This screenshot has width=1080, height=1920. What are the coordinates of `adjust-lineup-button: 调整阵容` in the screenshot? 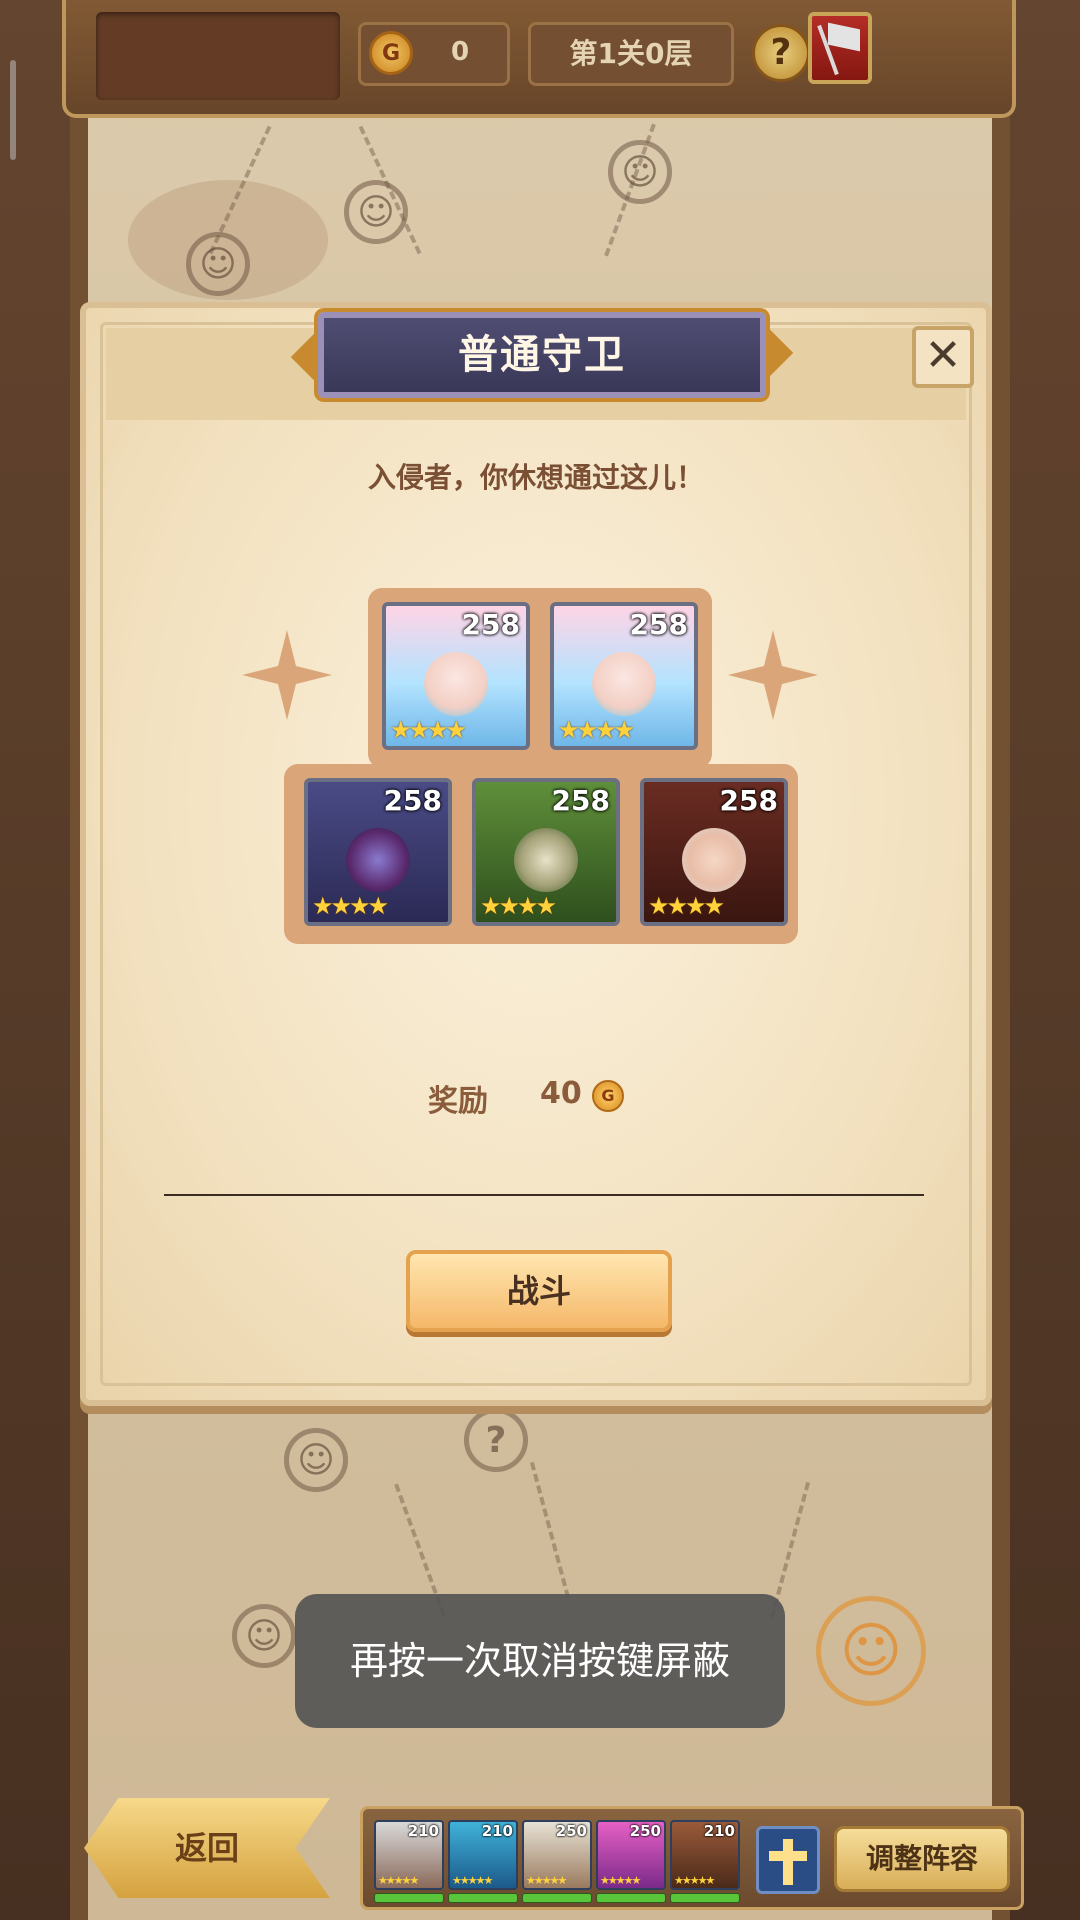 It's located at (922, 1859).